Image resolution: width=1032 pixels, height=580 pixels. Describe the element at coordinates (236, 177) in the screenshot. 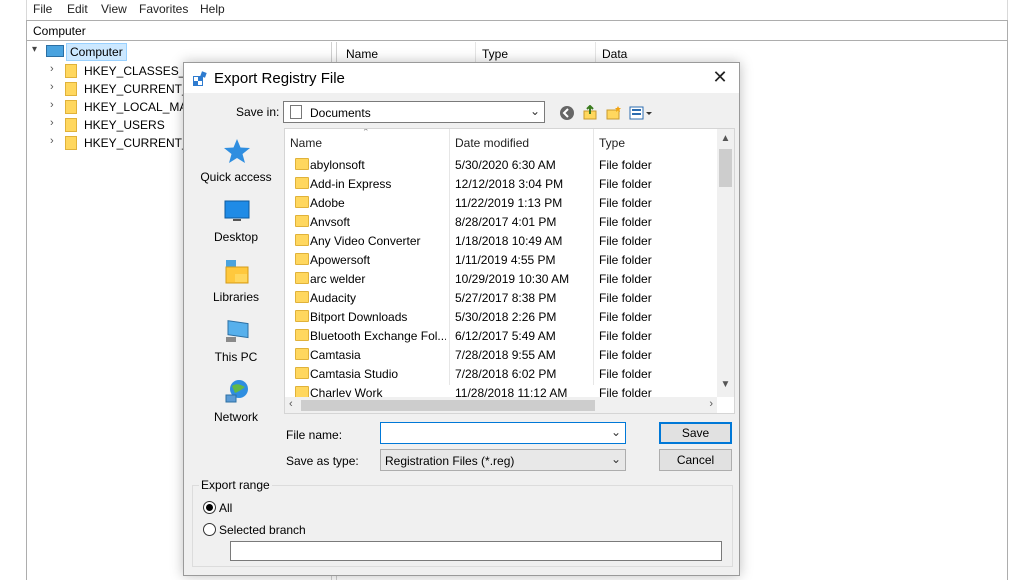

I see `place-label: Quick access` at that location.